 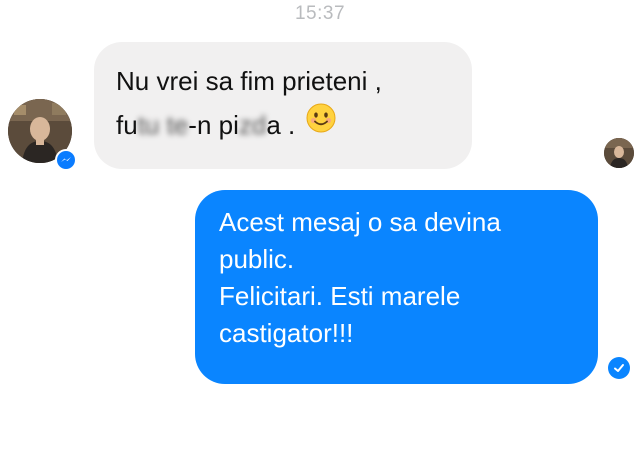 What do you see at coordinates (286, 333) in the screenshot?
I see `outgoing-message-line: castigator!!!` at bounding box center [286, 333].